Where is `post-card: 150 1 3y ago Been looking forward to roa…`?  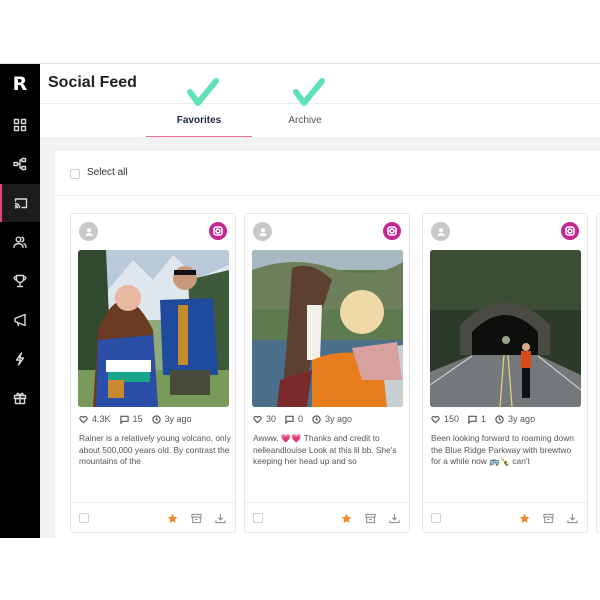
post-card: 150 1 3y ago Been looking forward to roa… is located at coordinates (505, 373).